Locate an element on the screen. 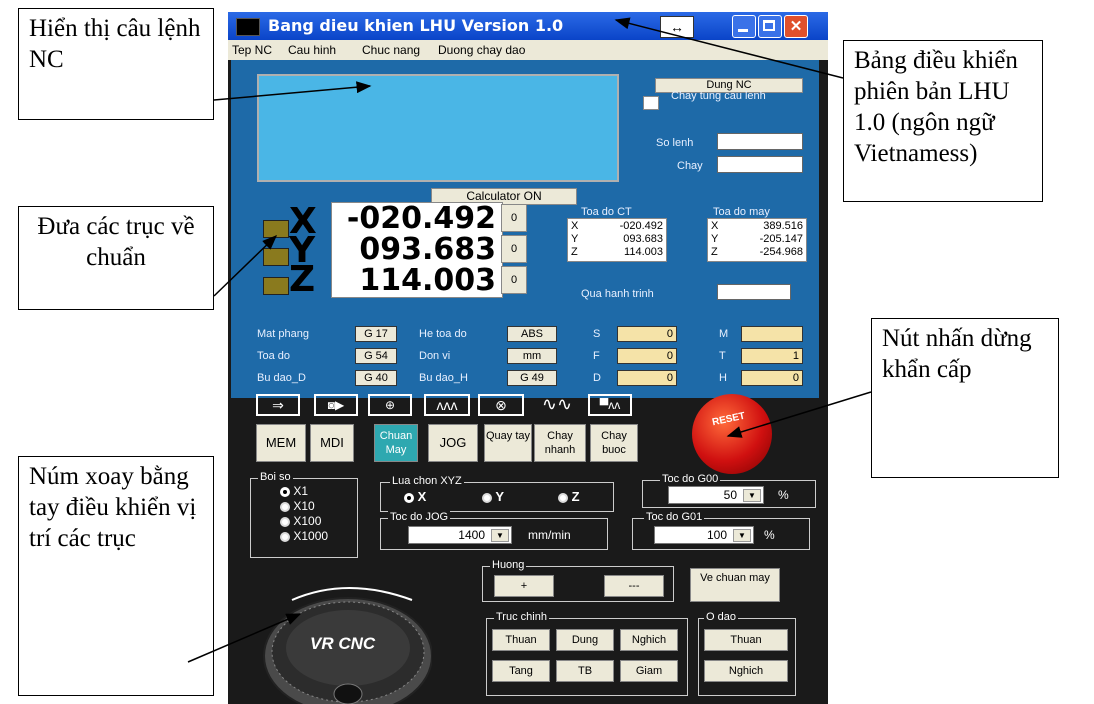  arrow-nc-display is located at coordinates (292, 91).